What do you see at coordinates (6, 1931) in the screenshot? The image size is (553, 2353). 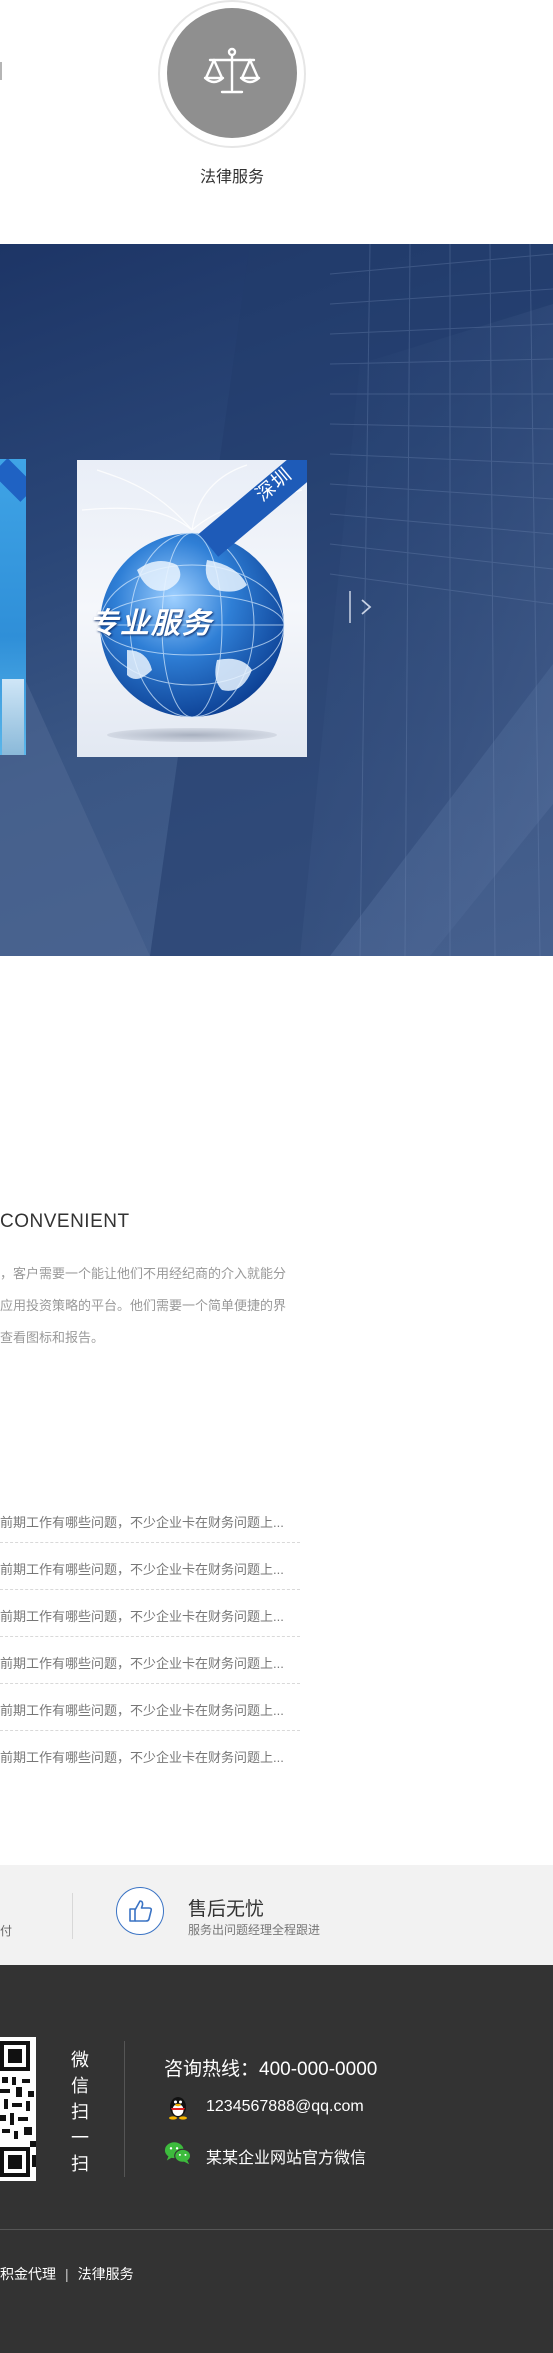 I see `feature-fragment-text: 付` at bounding box center [6, 1931].